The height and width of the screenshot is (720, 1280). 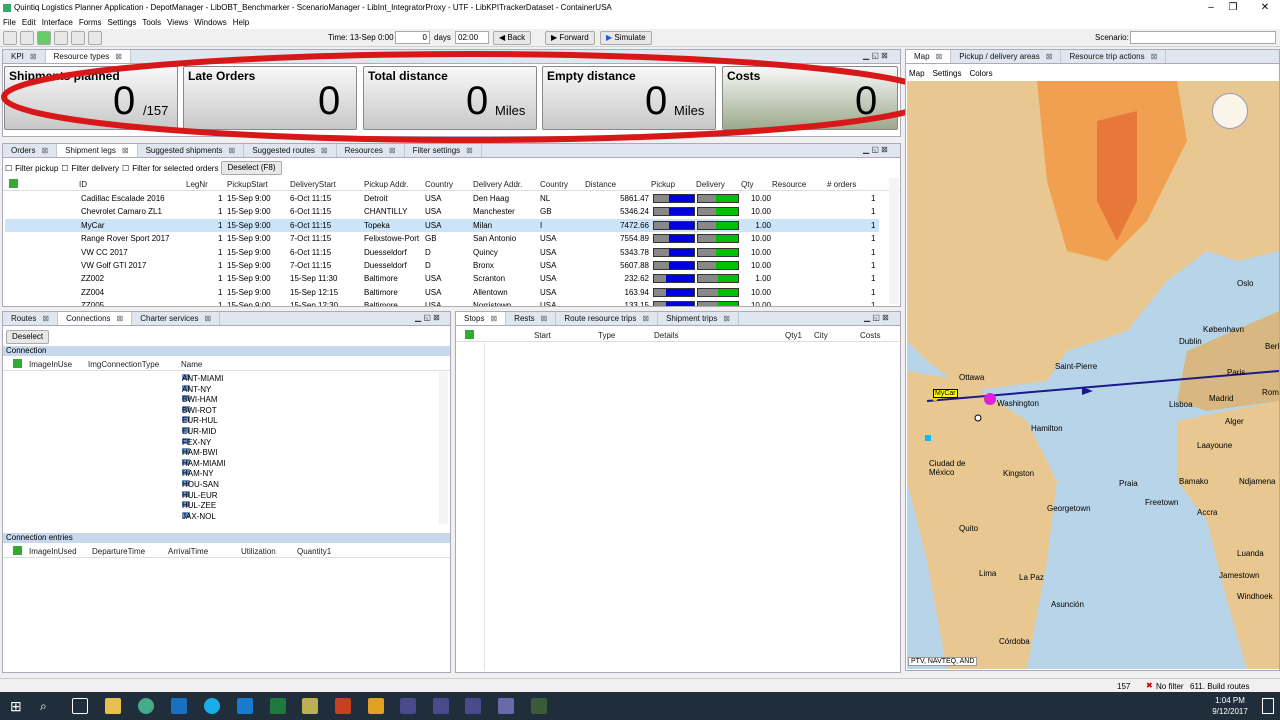 What do you see at coordinates (78, 37) in the screenshot?
I see `search-icon` at bounding box center [78, 37].